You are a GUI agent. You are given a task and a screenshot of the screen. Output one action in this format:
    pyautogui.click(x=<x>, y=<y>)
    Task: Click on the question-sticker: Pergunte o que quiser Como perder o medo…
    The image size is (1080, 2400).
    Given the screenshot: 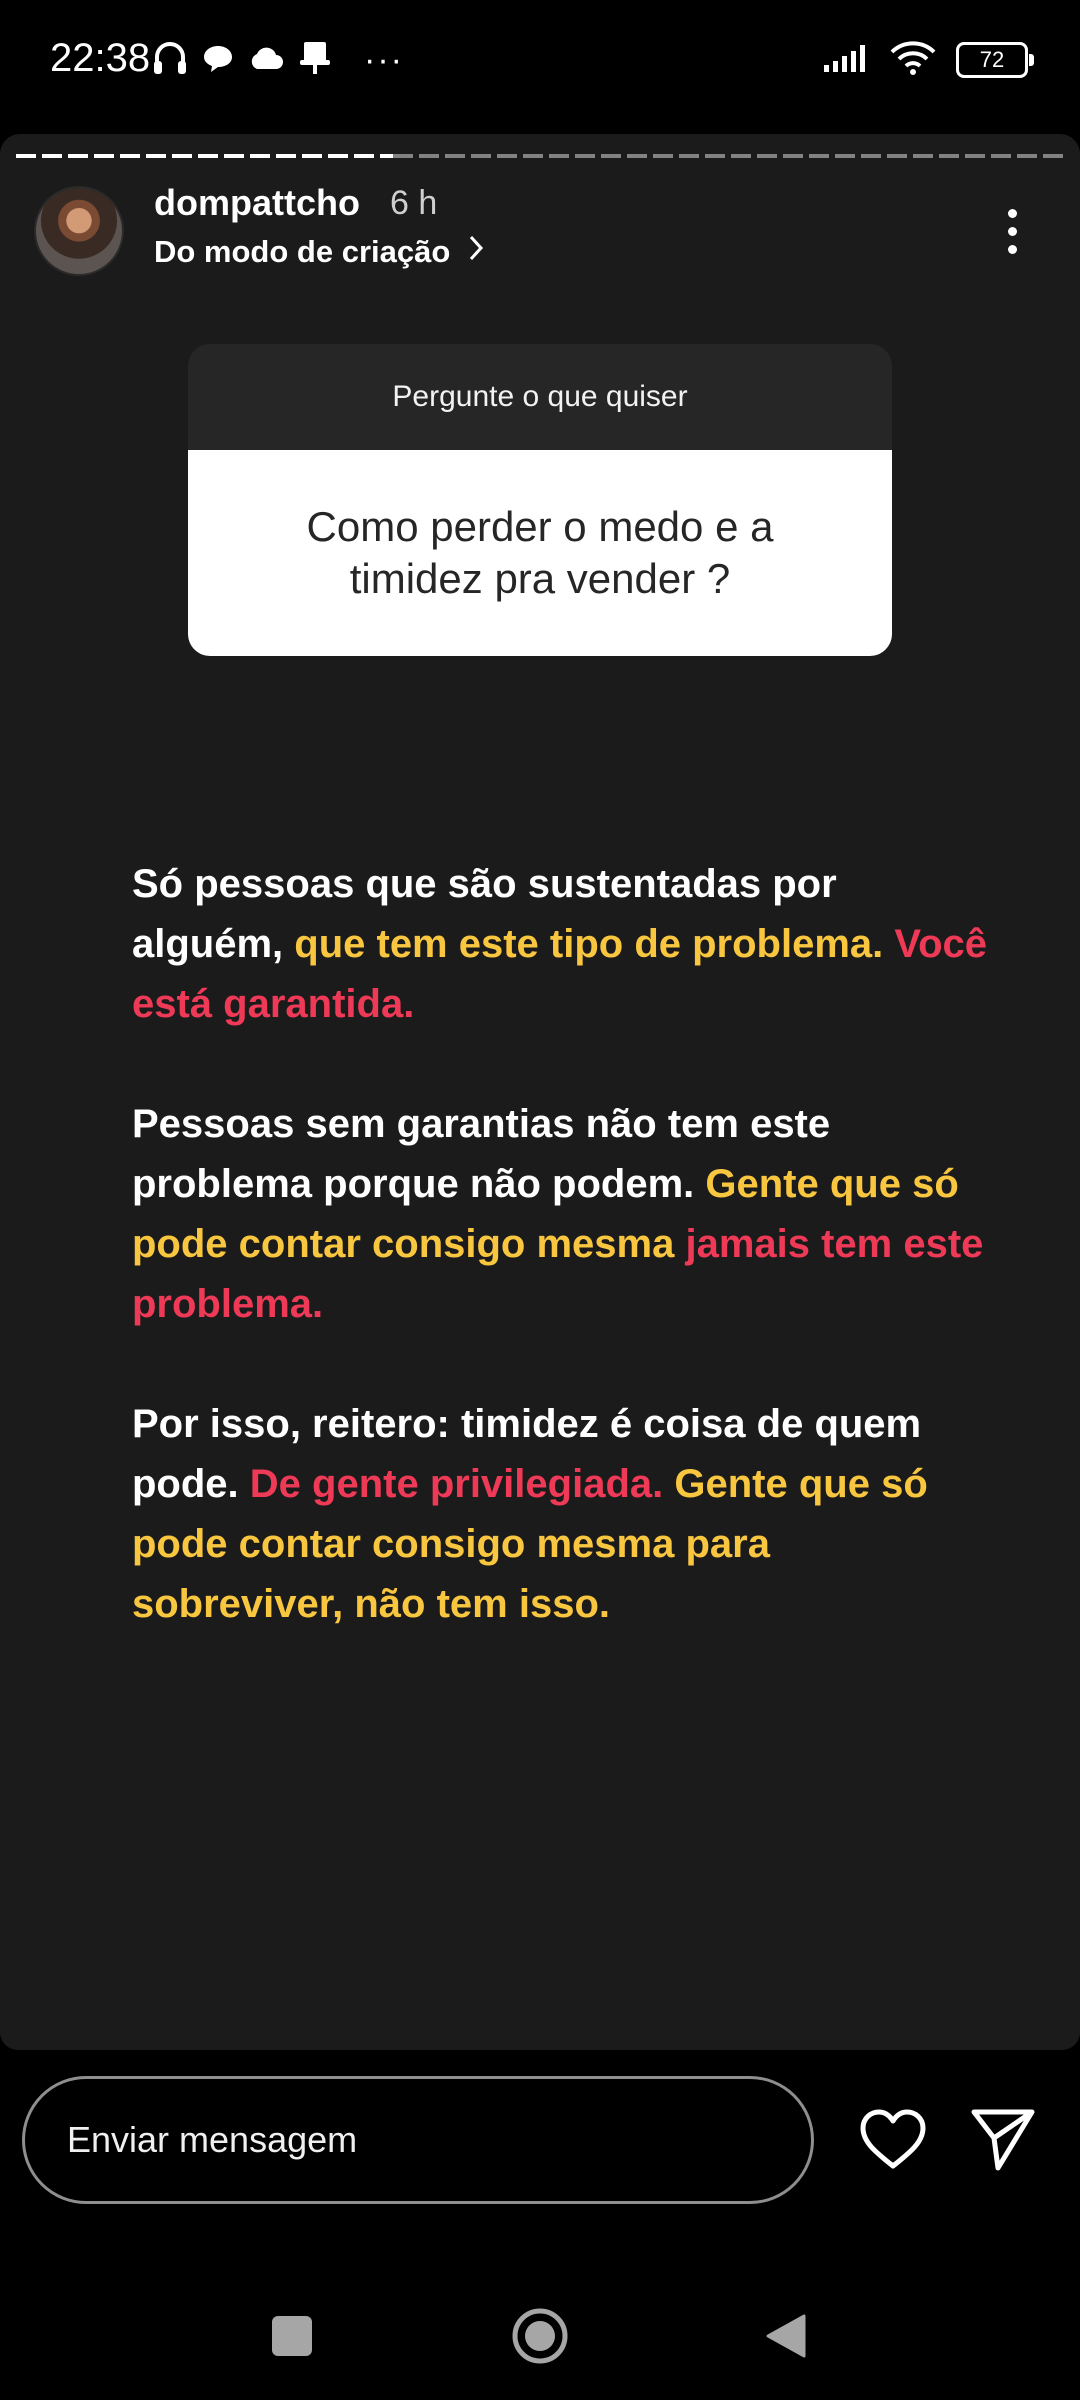 What is the action you would take?
    pyautogui.click(x=540, y=500)
    